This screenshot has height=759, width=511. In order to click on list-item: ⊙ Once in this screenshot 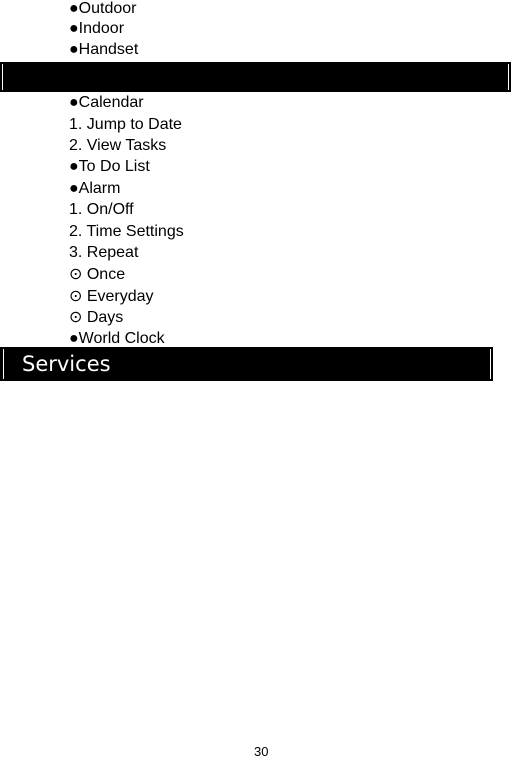, I will do `click(97, 274)`.